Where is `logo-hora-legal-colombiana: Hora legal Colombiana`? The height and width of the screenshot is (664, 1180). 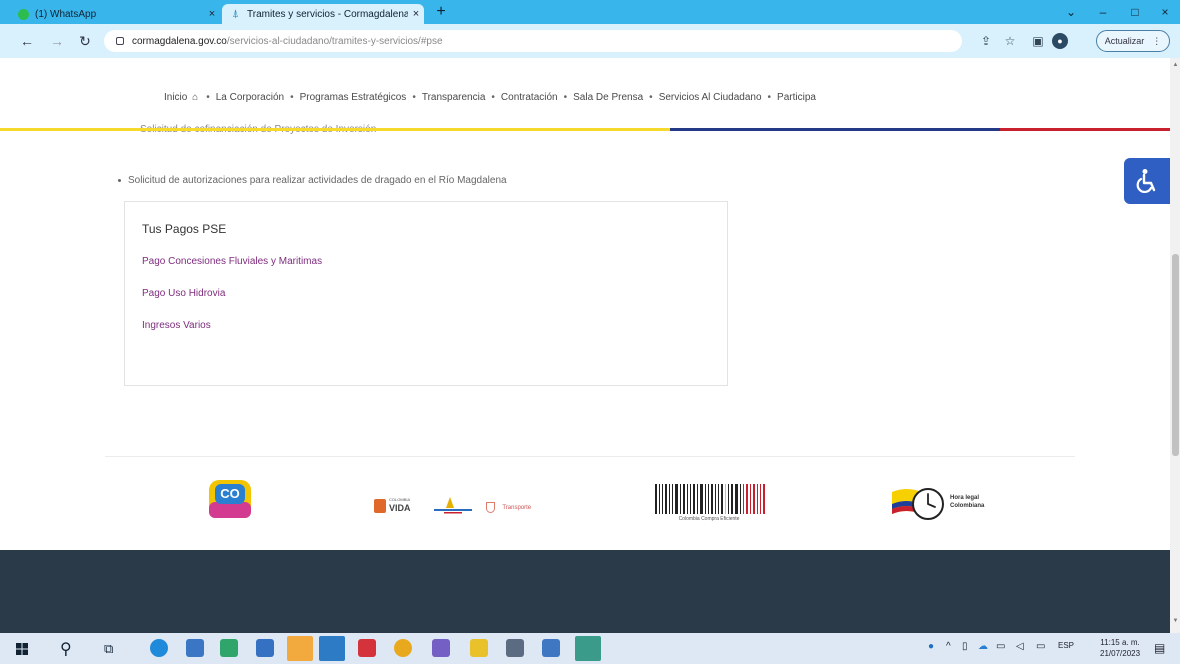 logo-hora-legal-colombiana: Hora legal Colombiana is located at coordinates (945, 502).